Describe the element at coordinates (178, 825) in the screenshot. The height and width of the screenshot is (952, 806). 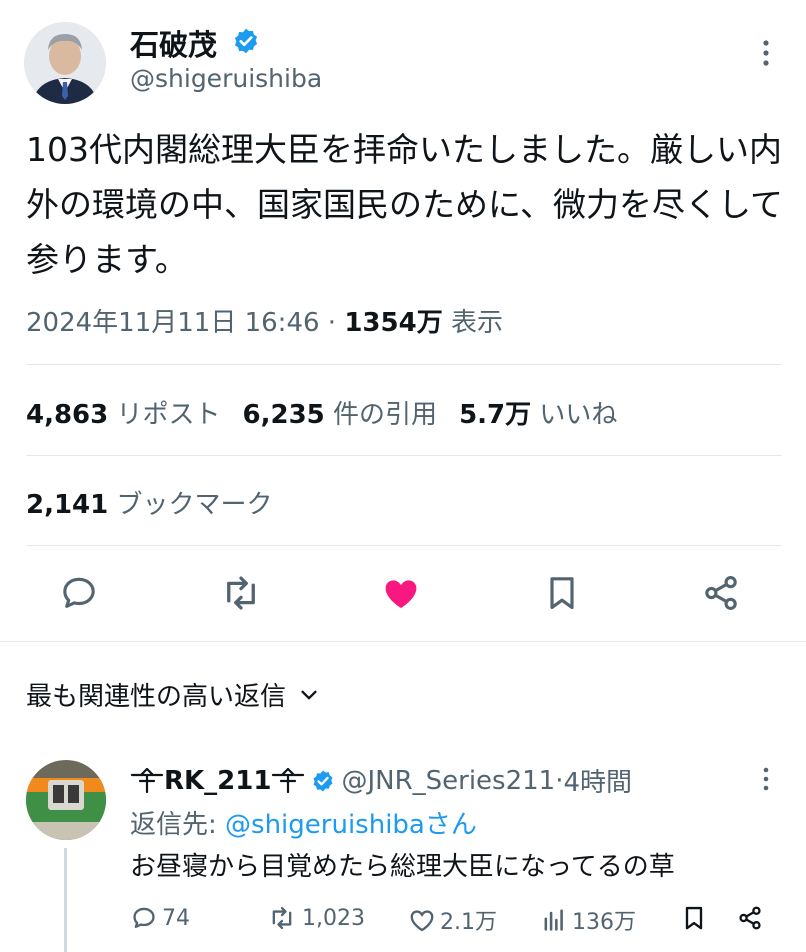
I see `replying-to-label: 返信先:` at that location.